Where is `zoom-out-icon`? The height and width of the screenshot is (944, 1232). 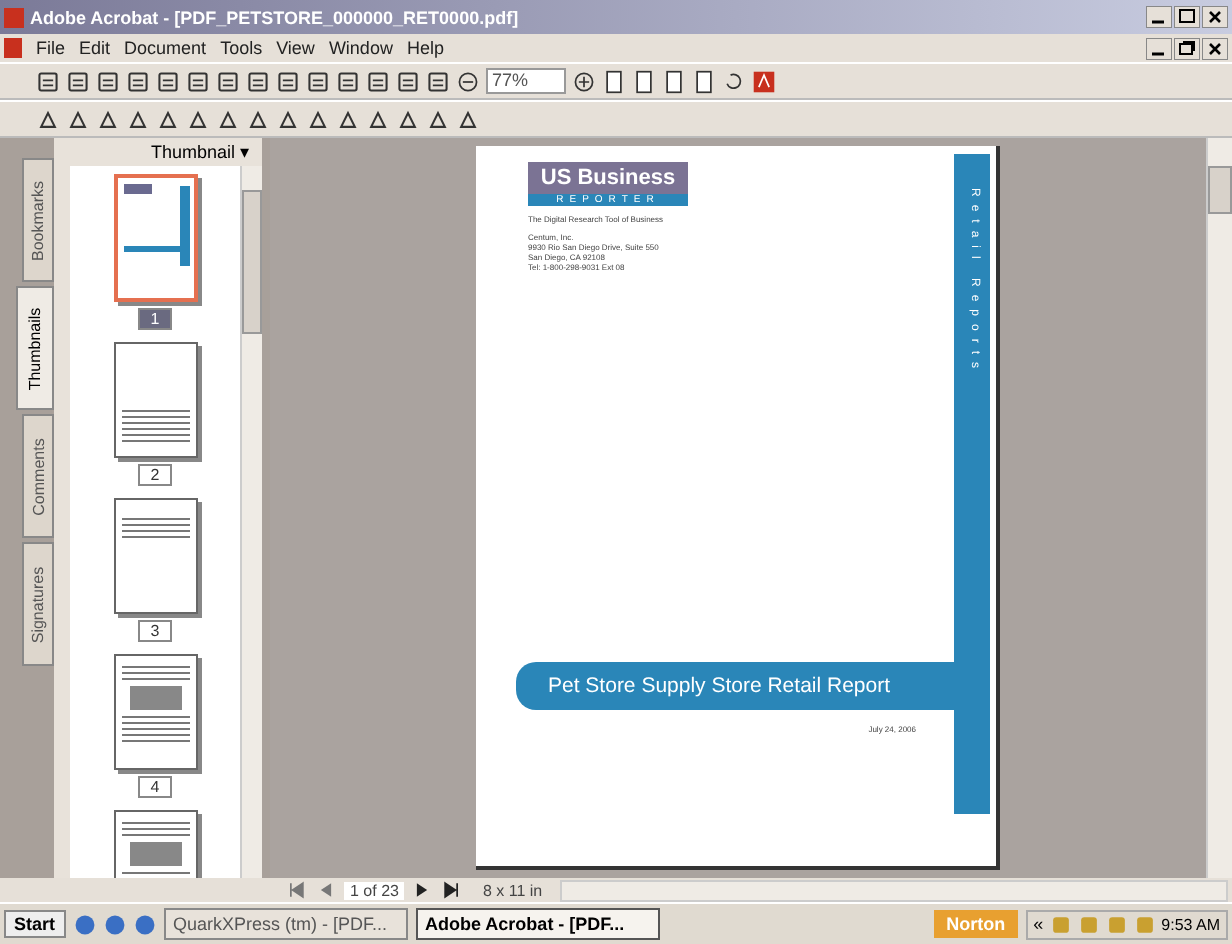
zoom-out-icon is located at coordinates (468, 81).